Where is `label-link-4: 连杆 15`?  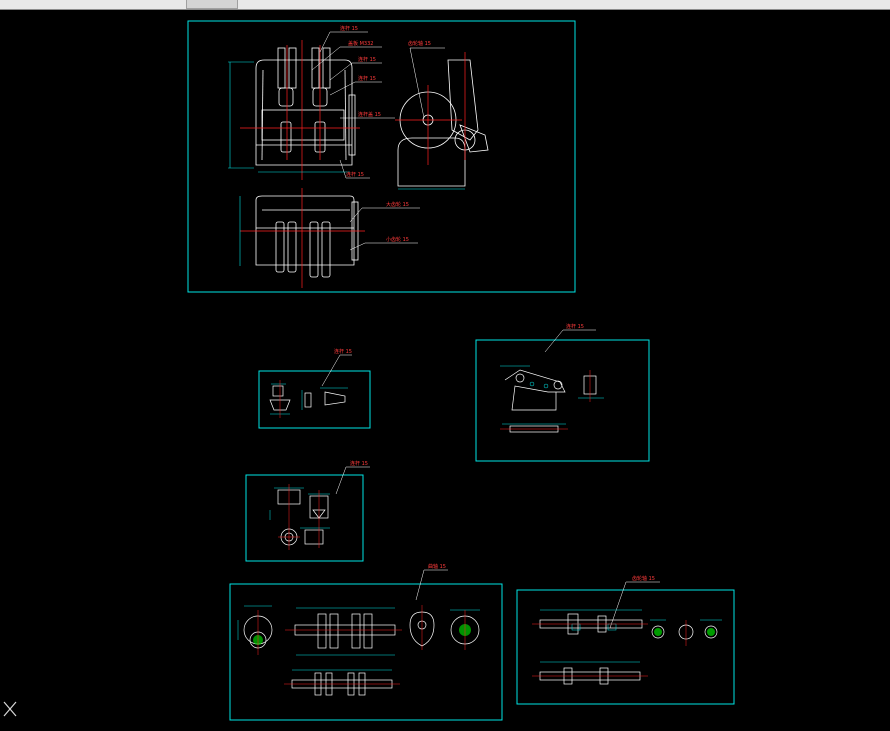 label-link-4: 连杆 15 is located at coordinates (355, 174).